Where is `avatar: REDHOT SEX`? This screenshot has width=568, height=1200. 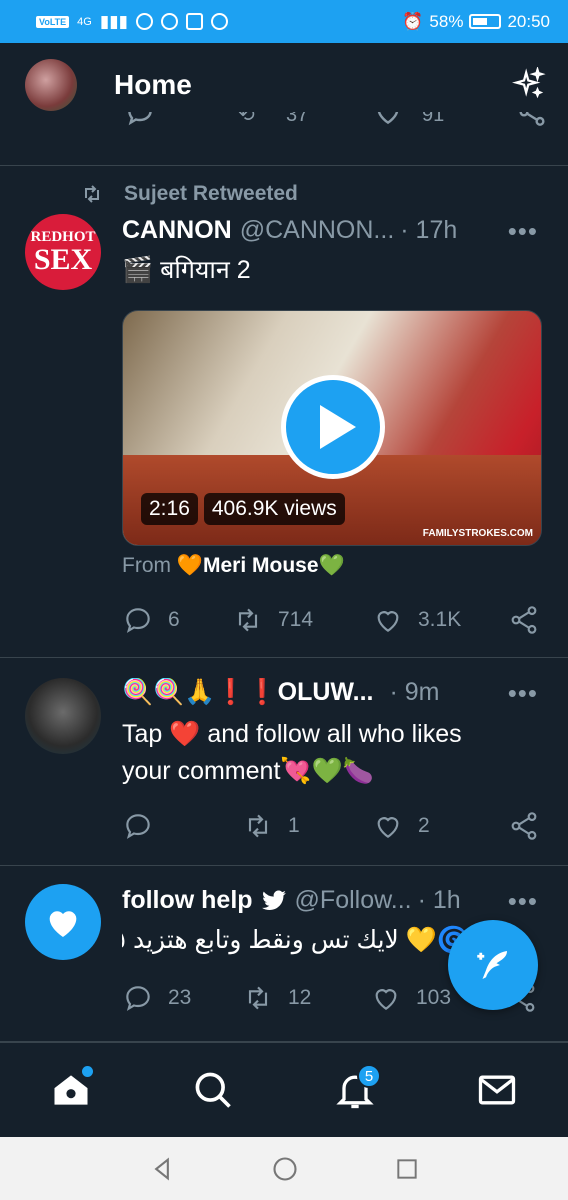 avatar: REDHOT SEX is located at coordinates (63, 252).